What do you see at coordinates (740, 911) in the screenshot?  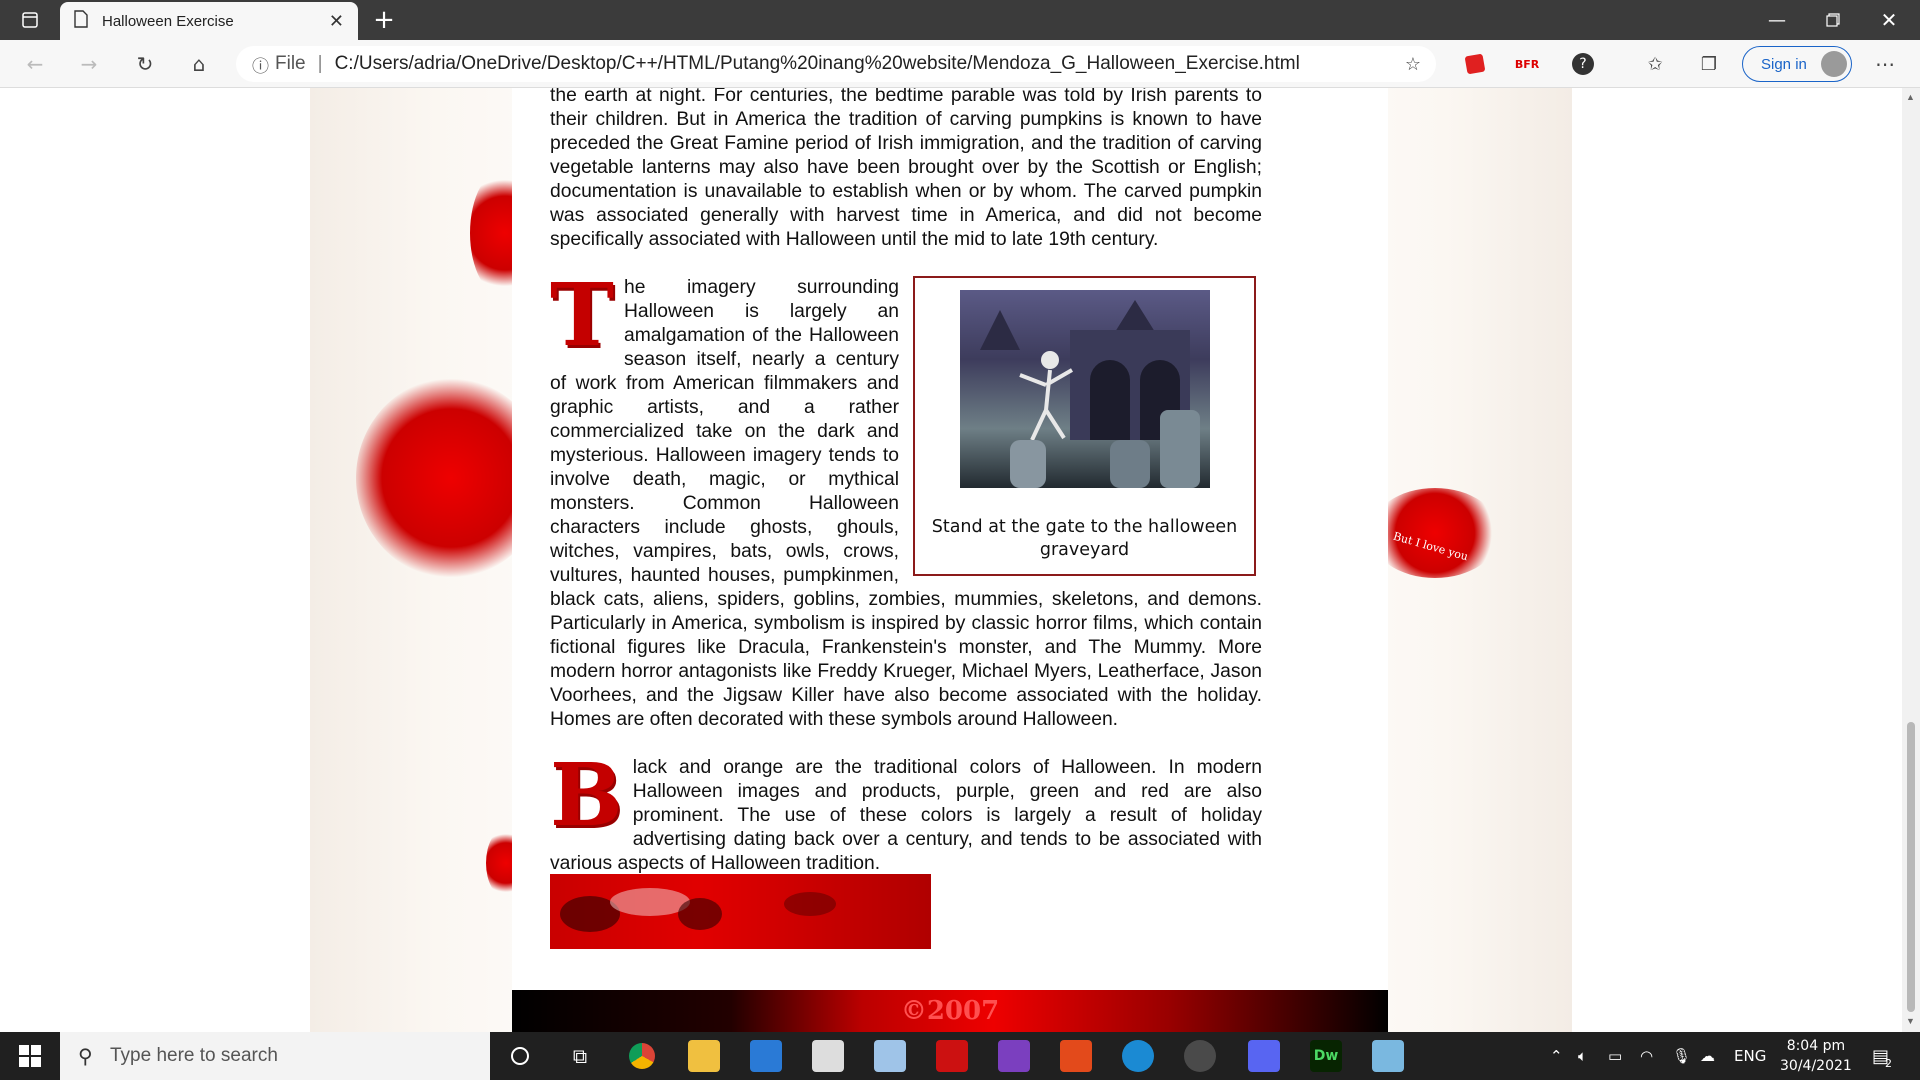 I see `blood-banner-image` at bounding box center [740, 911].